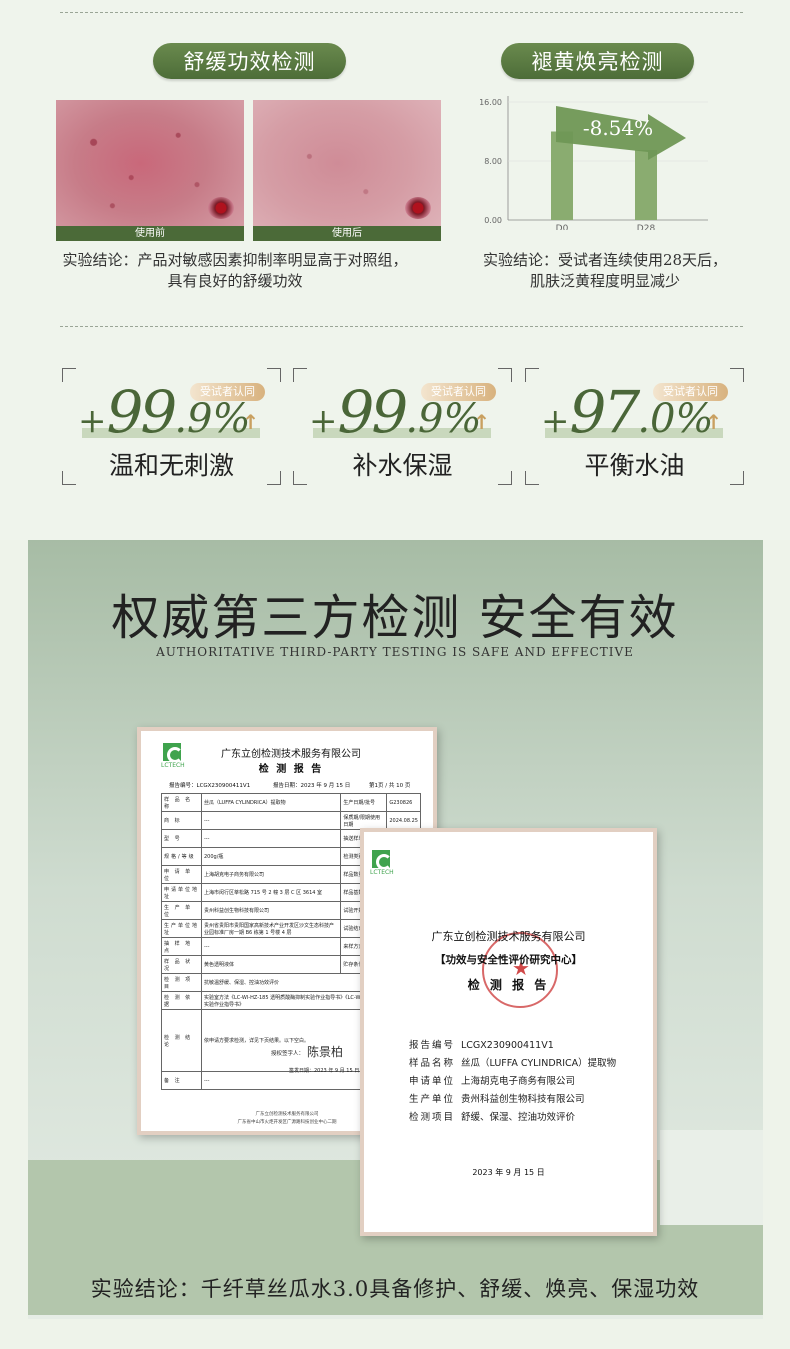  What do you see at coordinates (288, 1054) in the screenshot?
I see `doc1-sign-label: 授权签字人：` at bounding box center [288, 1054].